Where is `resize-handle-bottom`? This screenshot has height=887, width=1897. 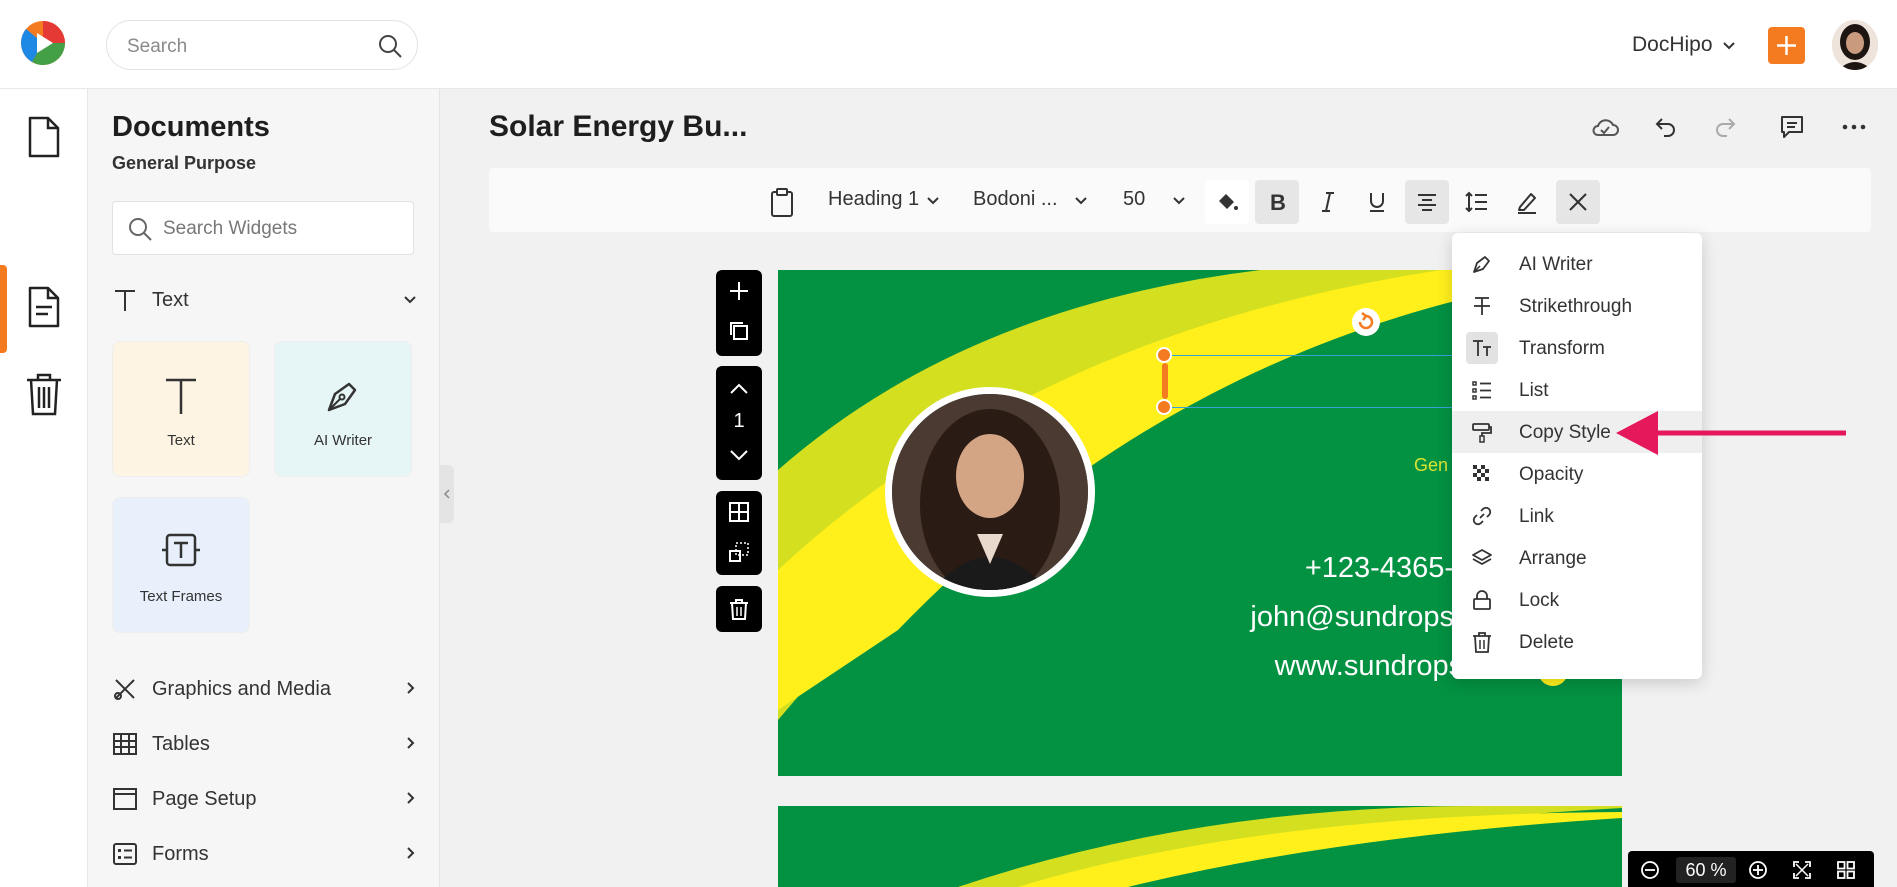 resize-handle-bottom is located at coordinates (1164, 407).